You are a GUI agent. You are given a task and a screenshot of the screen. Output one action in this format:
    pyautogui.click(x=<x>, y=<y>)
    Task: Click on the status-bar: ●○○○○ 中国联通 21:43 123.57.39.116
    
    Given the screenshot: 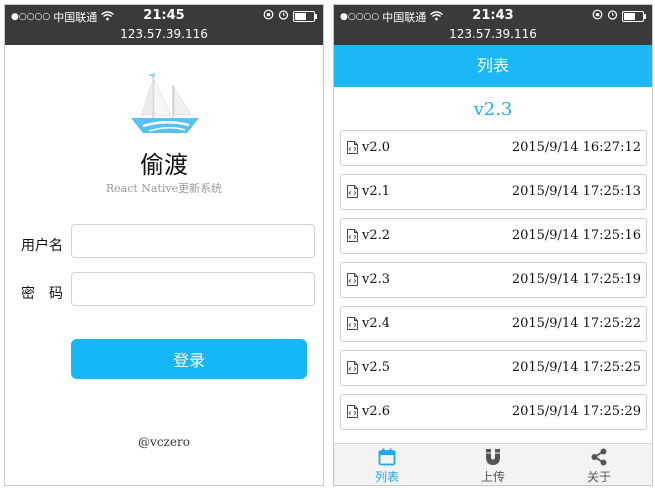 What is the action you would take?
    pyautogui.click(x=493, y=25)
    